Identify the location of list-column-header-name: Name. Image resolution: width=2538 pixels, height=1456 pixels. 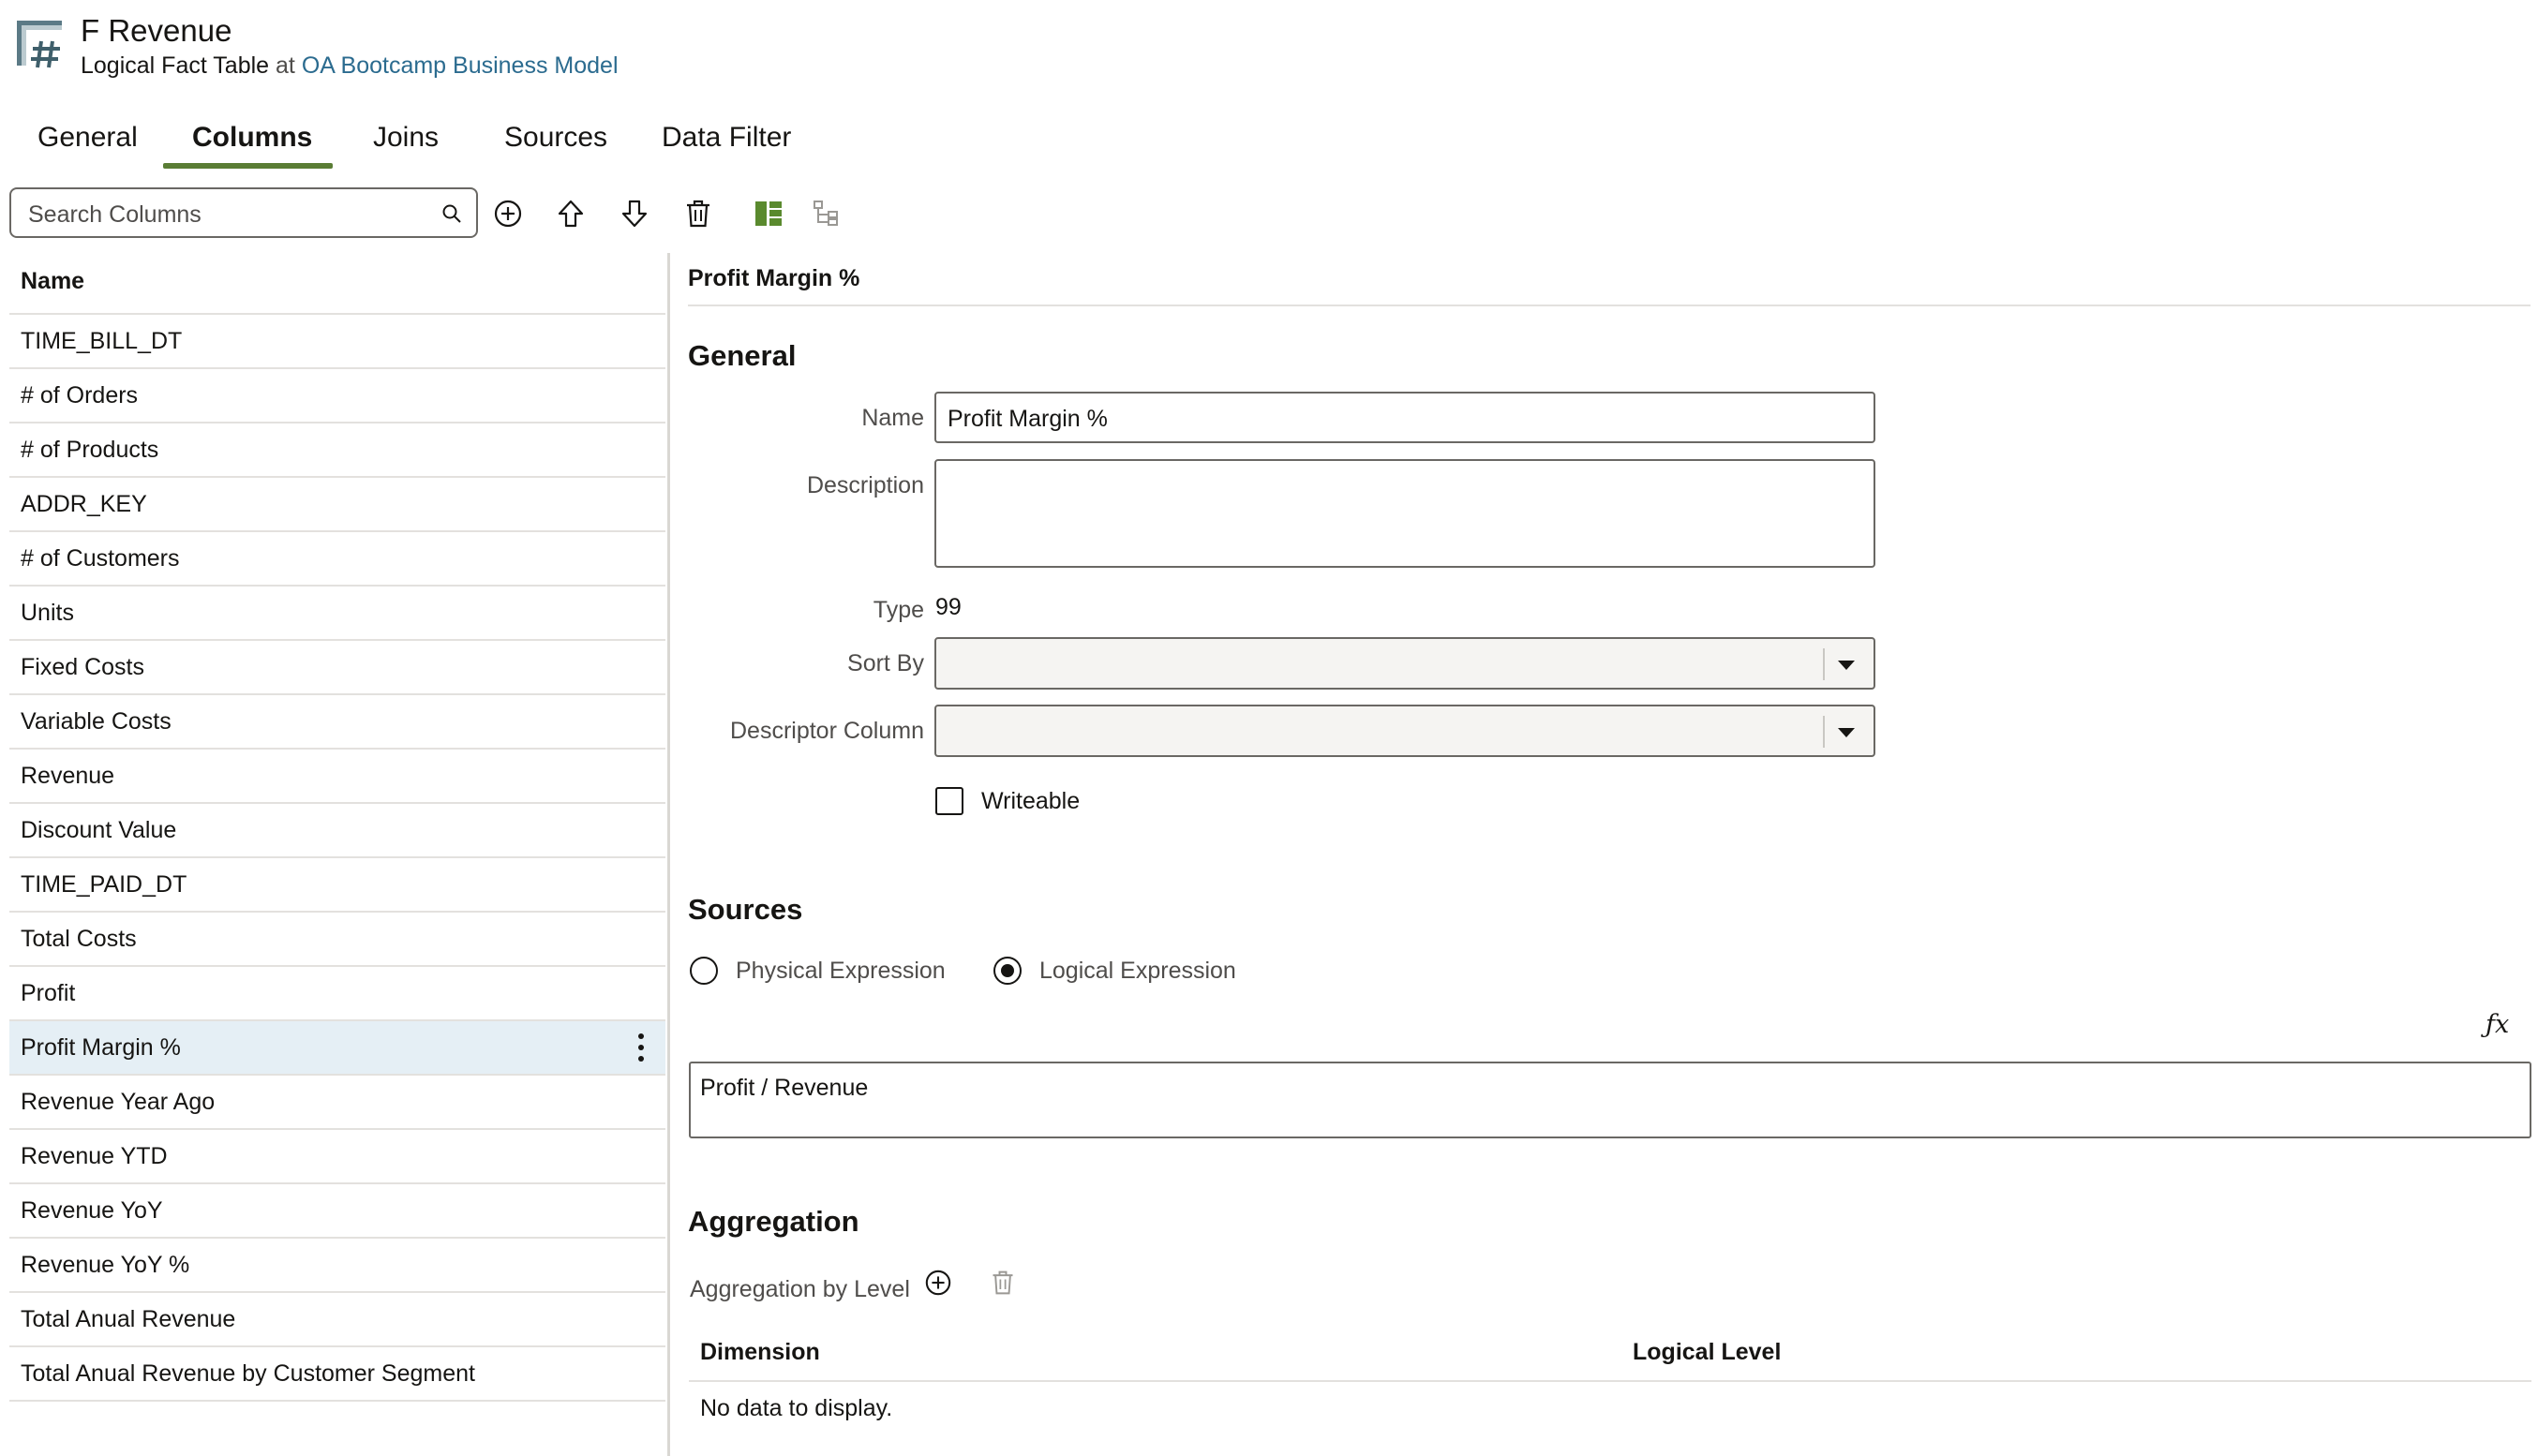
(53, 281).